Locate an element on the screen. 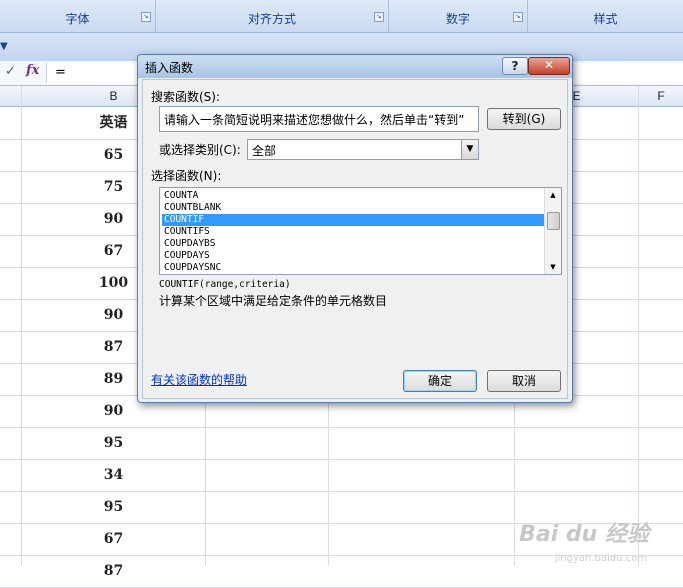 The image size is (683, 588). dropdown-arrow-icon: ▼ is located at coordinates (469, 149).